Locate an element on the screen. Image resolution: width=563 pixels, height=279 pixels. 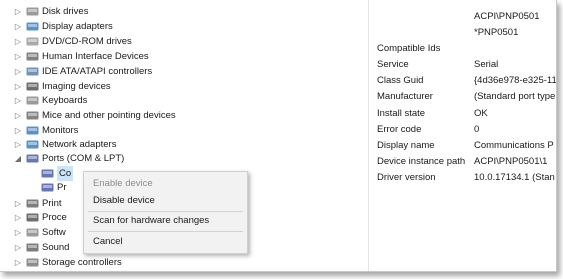
menu-item-disable-device: Disable device is located at coordinates (124, 200).